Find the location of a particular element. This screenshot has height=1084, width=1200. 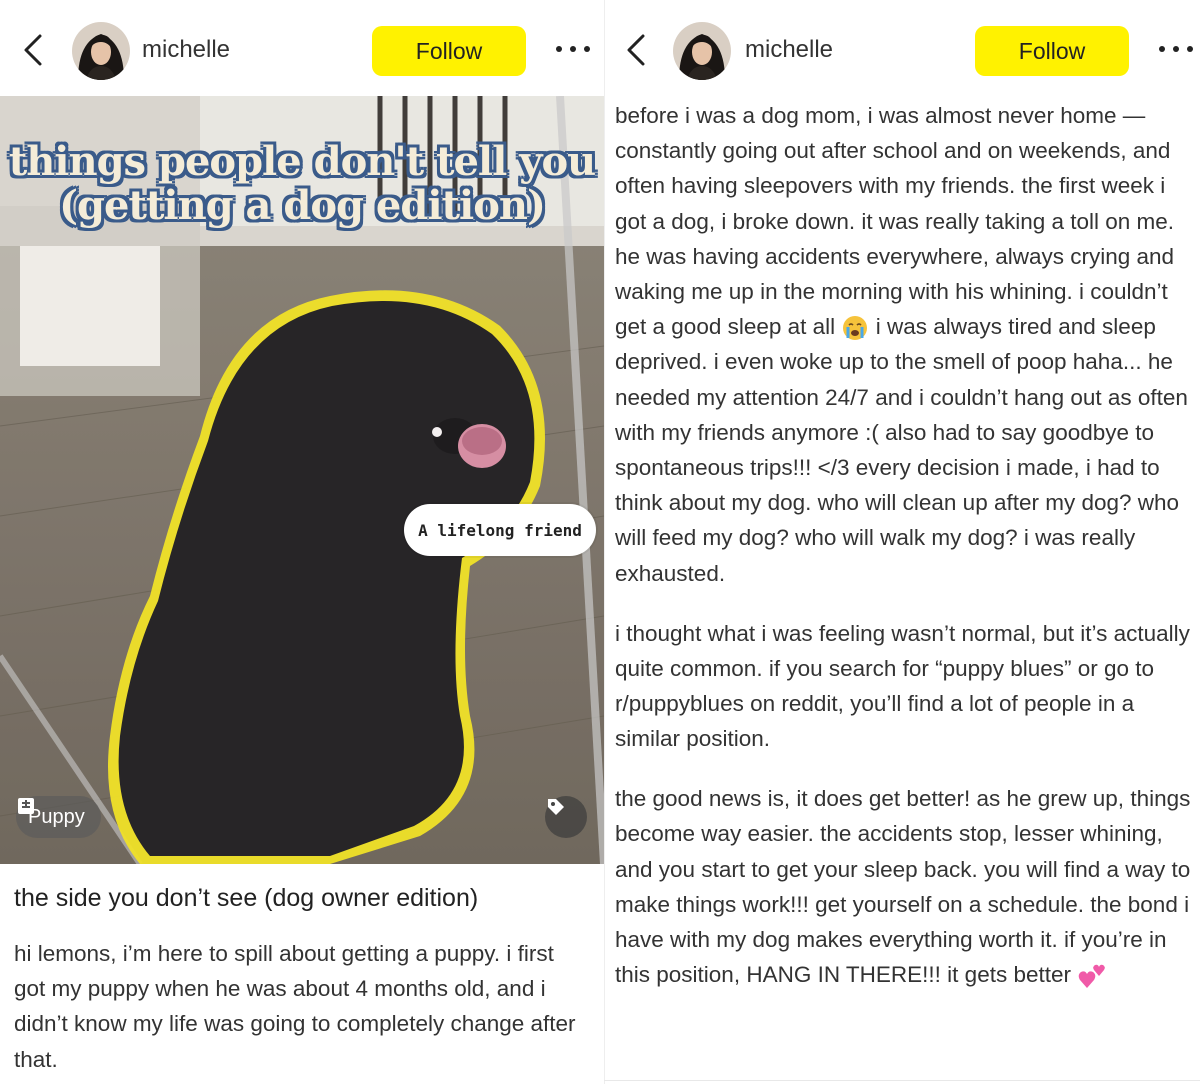

topic-tag-chip: Puppy is located at coordinates (58, 817).